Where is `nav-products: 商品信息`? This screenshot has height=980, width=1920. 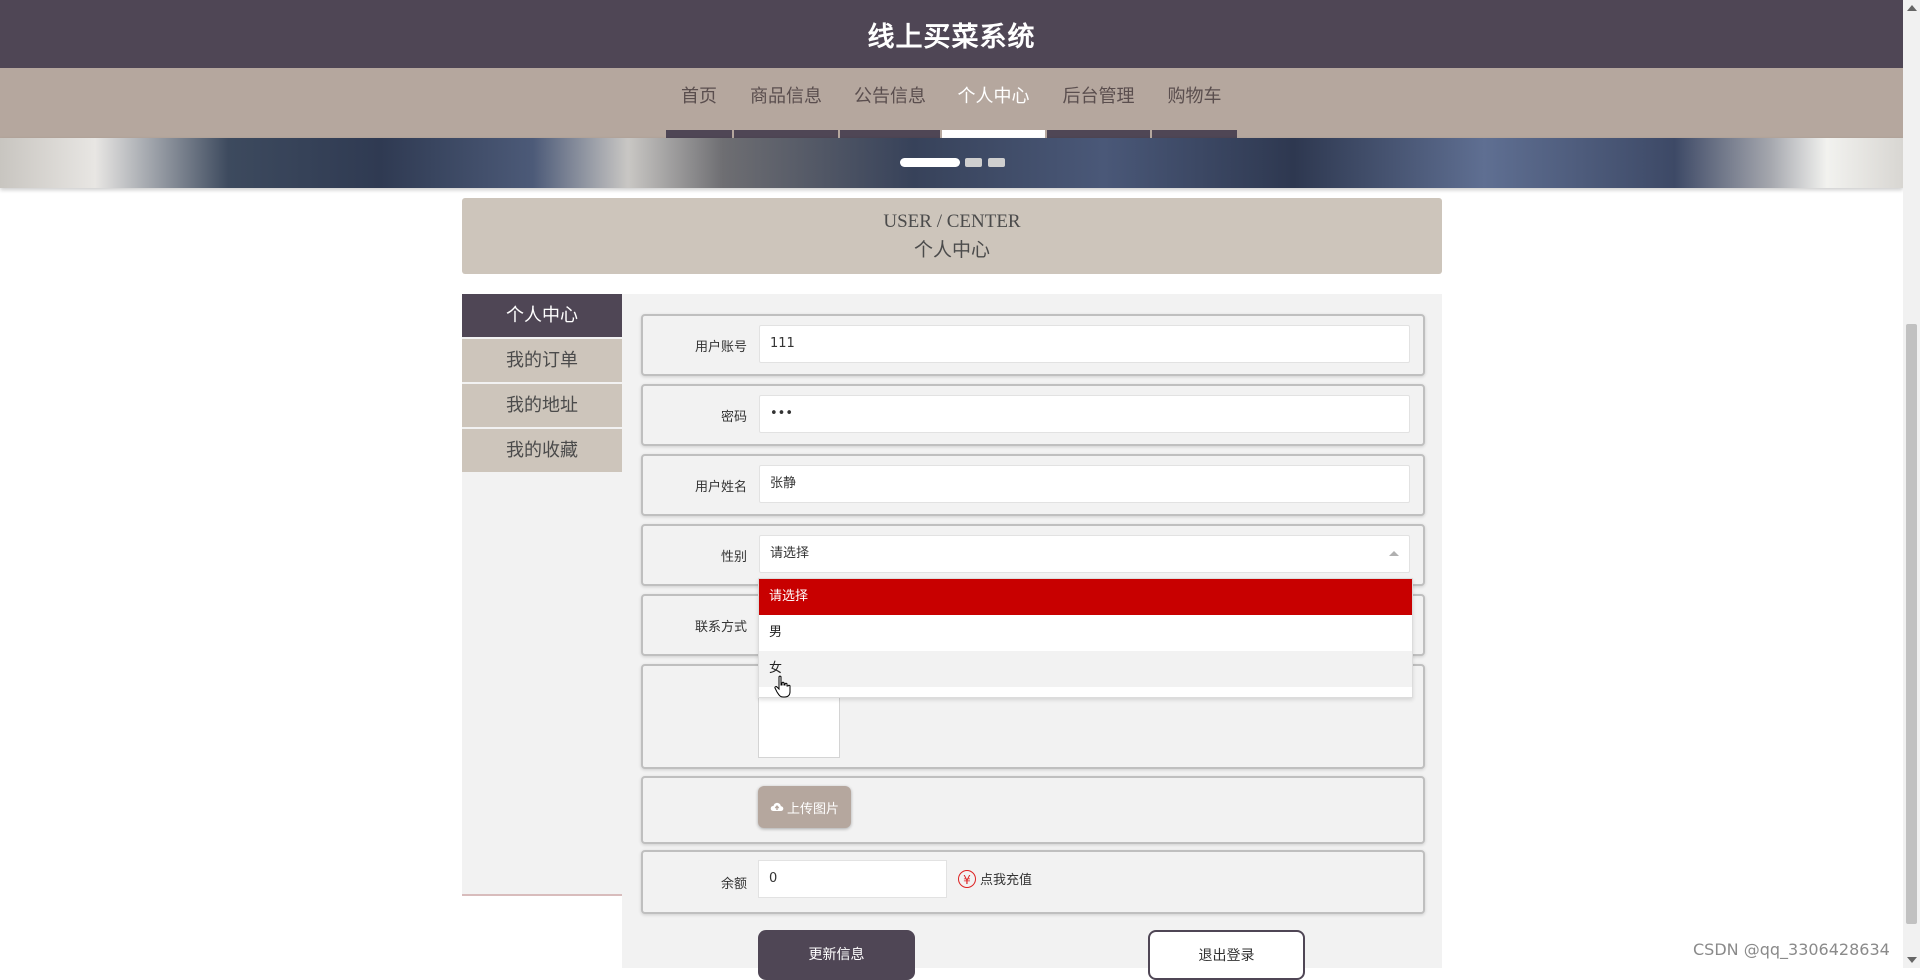
nav-products: 商品信息 is located at coordinates (786, 103).